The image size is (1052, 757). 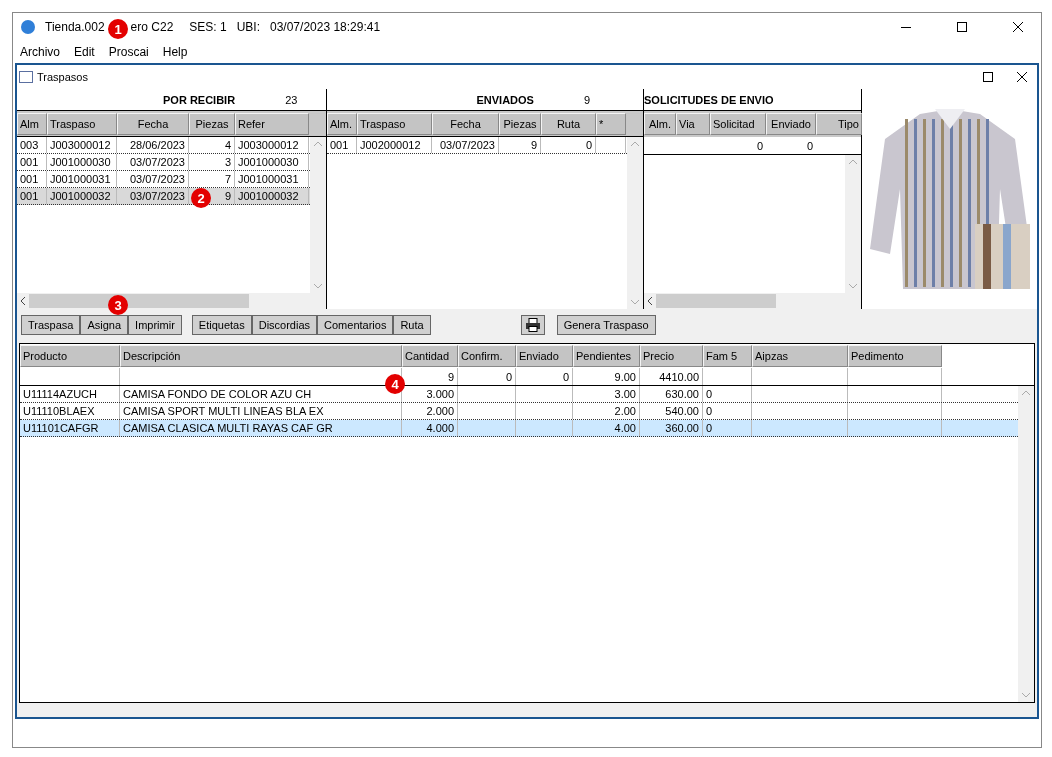 What do you see at coordinates (355, 325) in the screenshot?
I see `toolbar-button: Comentarios` at bounding box center [355, 325].